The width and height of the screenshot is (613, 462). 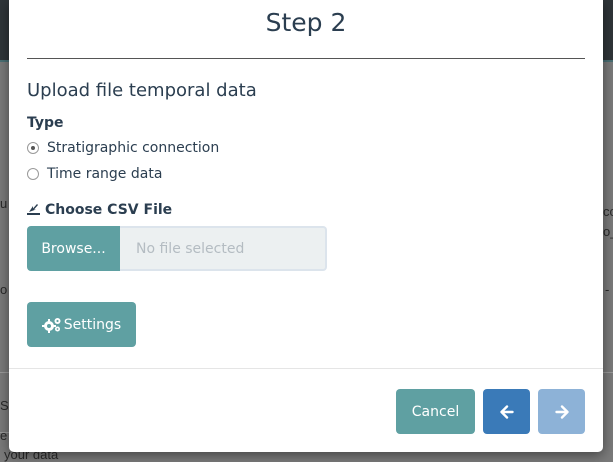 What do you see at coordinates (109, 210) in the screenshot?
I see `csv-file-label-text: Choose CSV File` at bounding box center [109, 210].